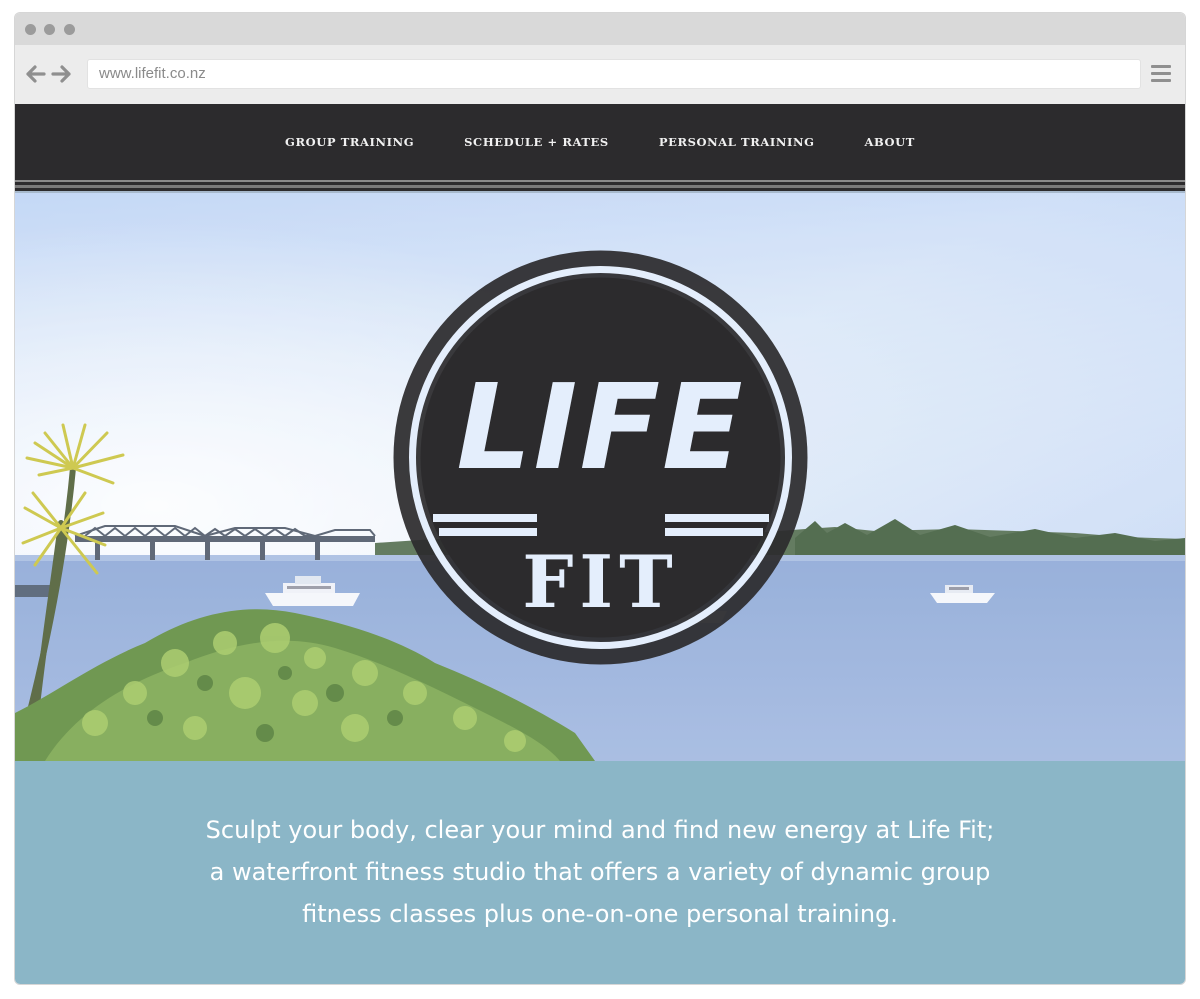 The width and height of the screenshot is (1200, 999). I want to click on window-close-dot, so click(30, 29).